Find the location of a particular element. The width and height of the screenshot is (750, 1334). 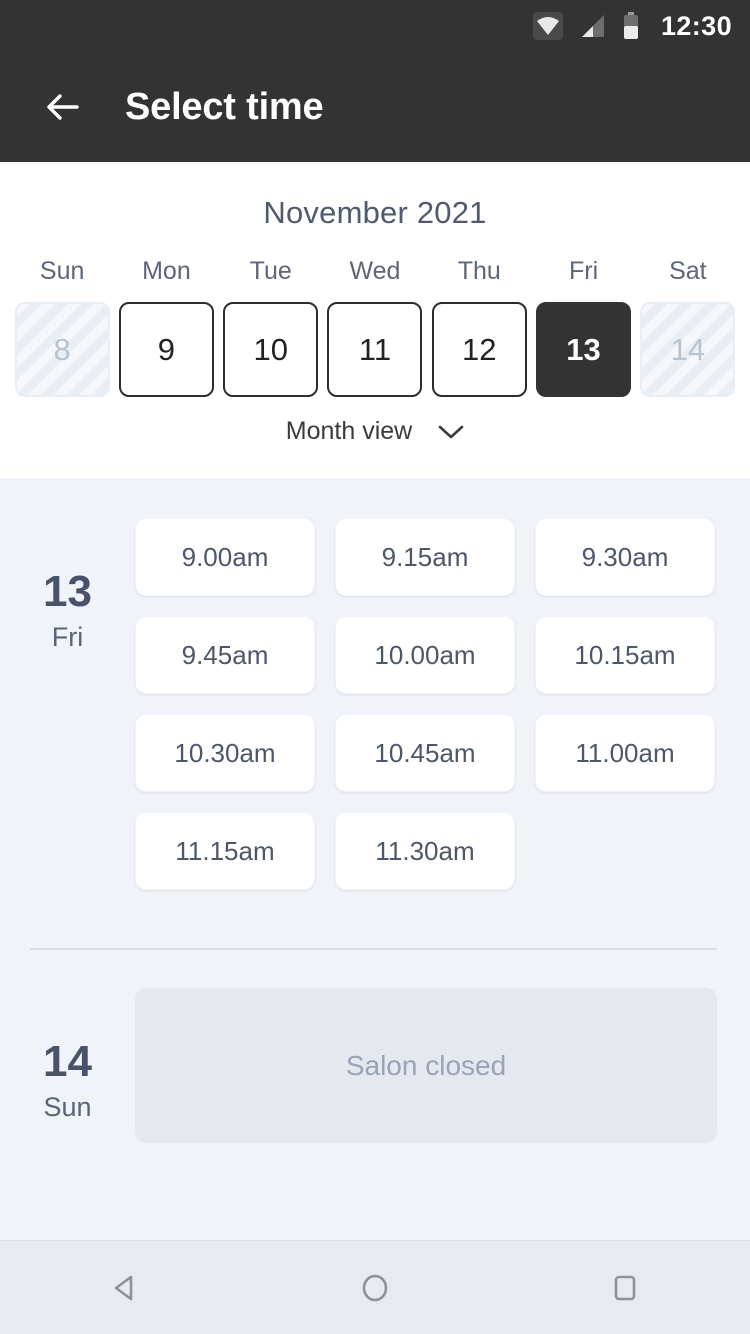

month-title: November 2021 is located at coordinates (375, 212).